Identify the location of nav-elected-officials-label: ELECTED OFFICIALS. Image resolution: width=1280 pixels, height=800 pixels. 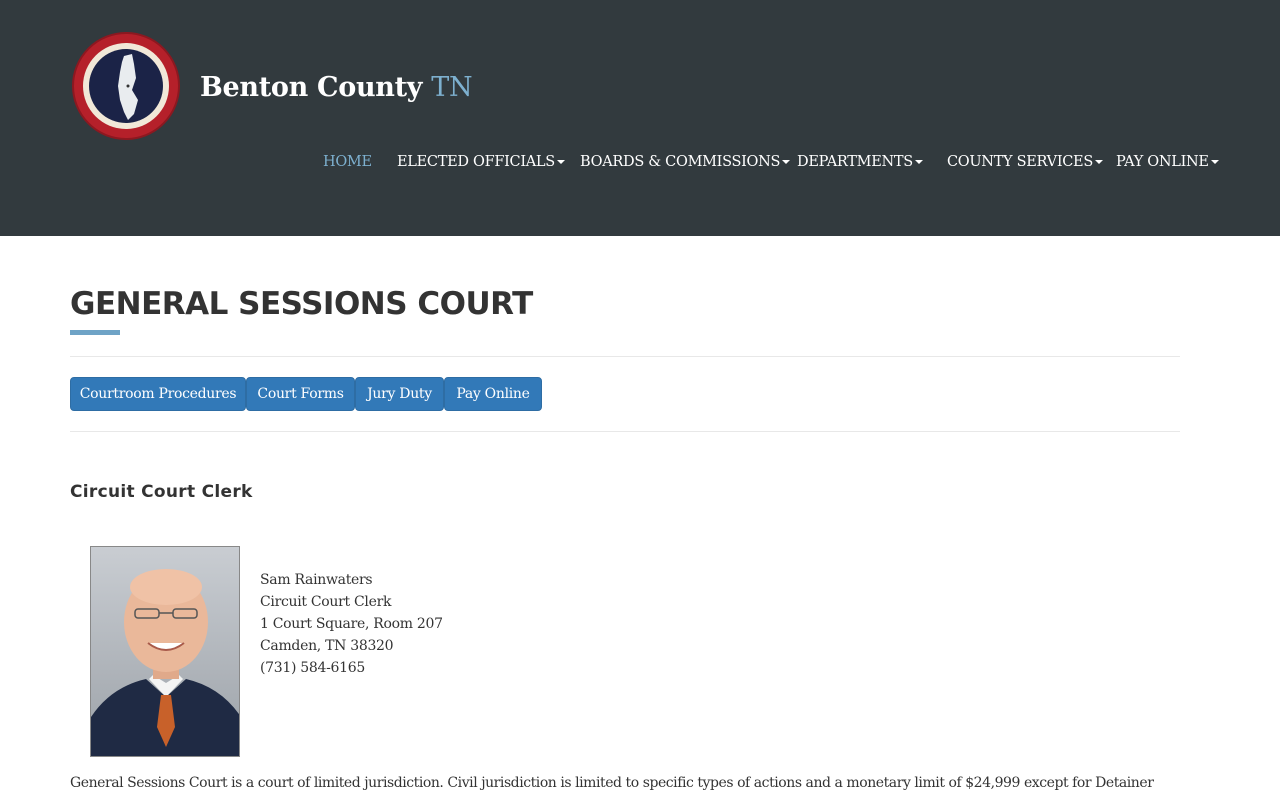
(476, 162).